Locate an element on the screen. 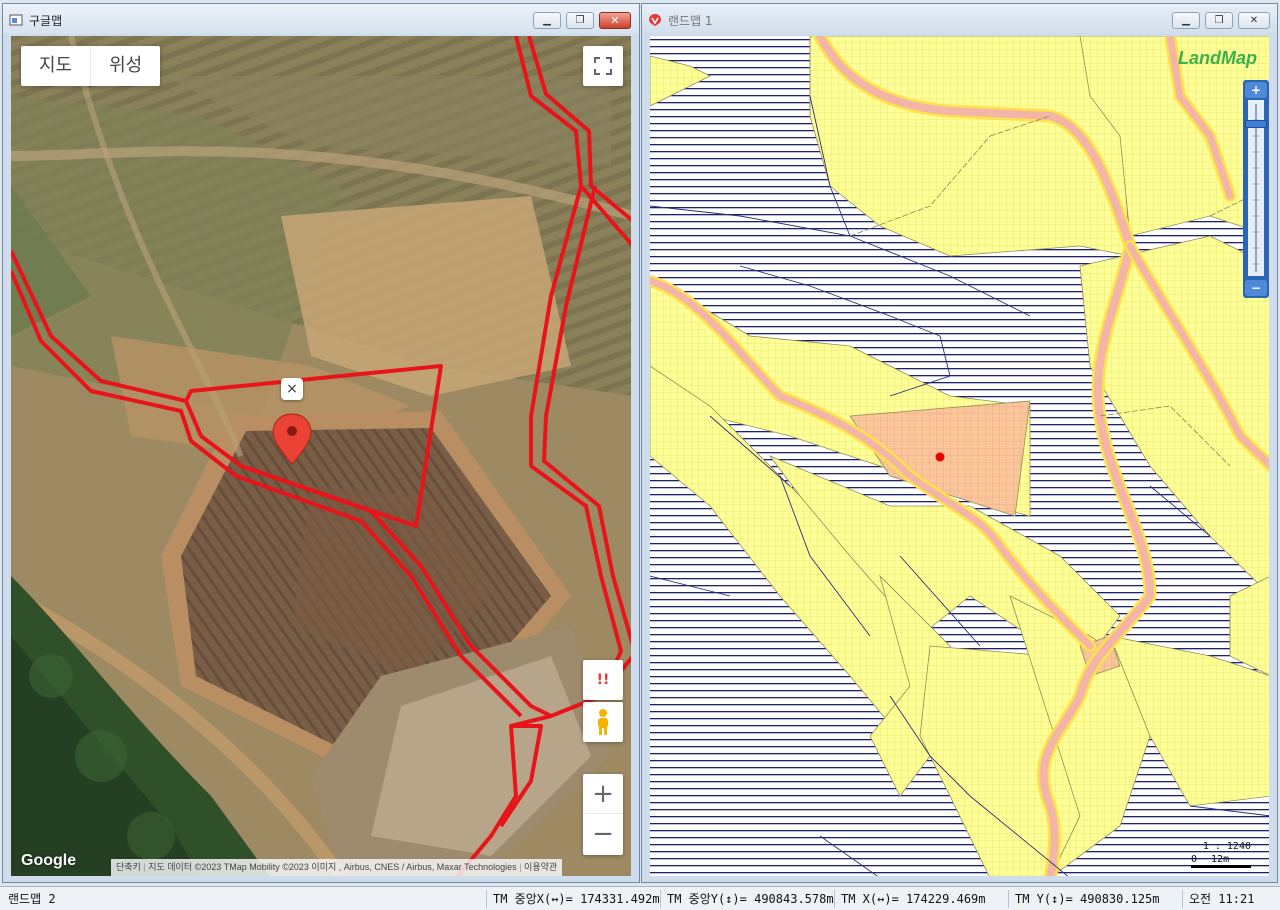 Image resolution: width=1280 pixels, height=910 pixels. google-logo: Google is located at coordinates (49, 860).